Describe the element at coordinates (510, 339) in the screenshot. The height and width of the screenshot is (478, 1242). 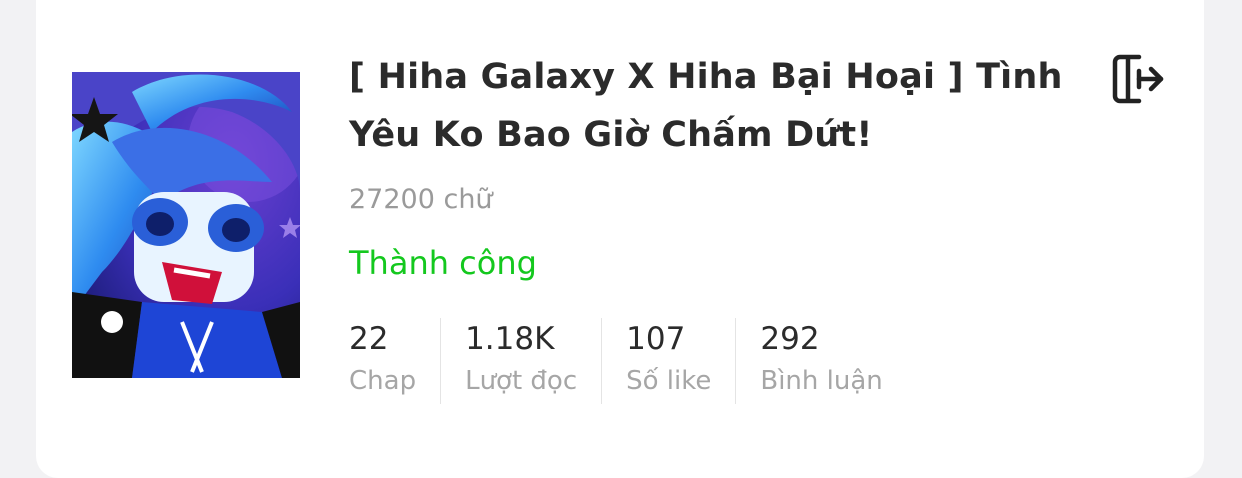
I see `stat-value: 1.18K` at that location.